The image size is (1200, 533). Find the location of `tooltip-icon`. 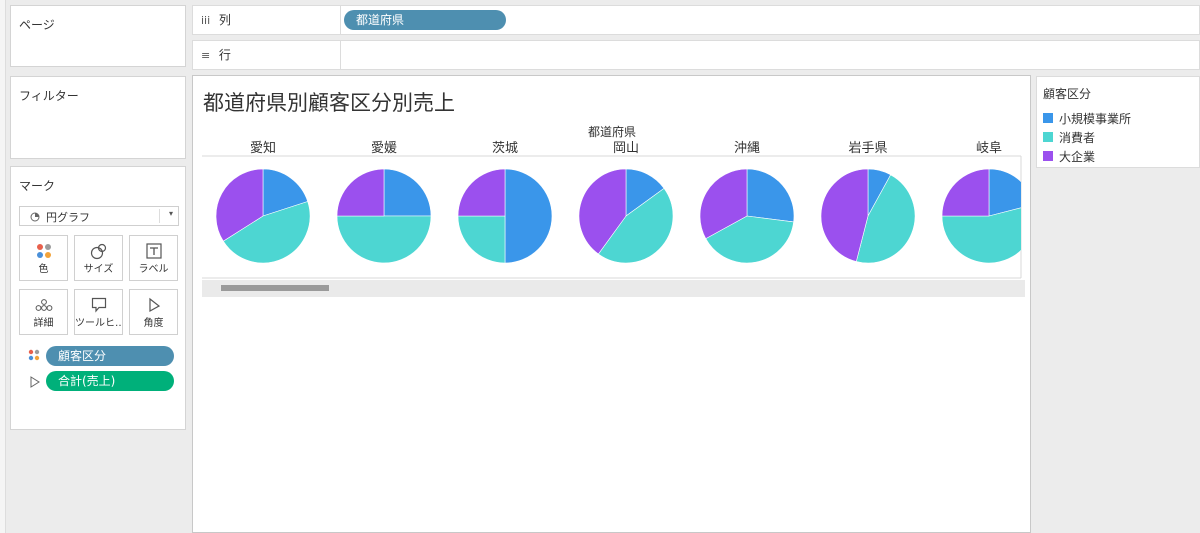

tooltip-icon is located at coordinates (98, 305).